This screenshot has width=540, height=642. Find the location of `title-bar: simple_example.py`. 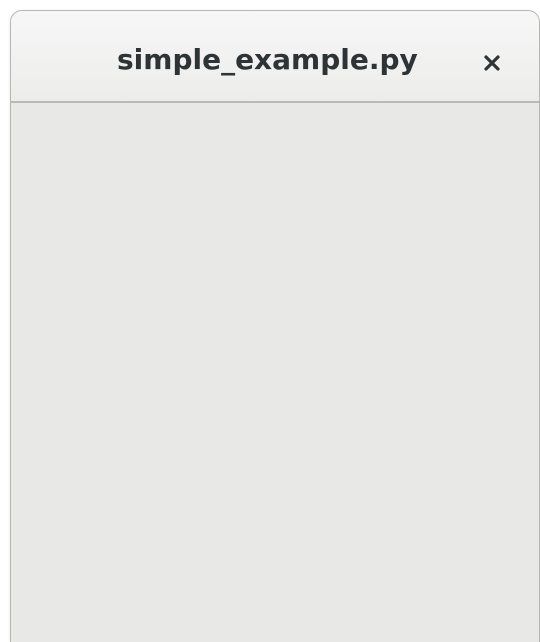

title-bar: simple_example.py is located at coordinates (275, 57).